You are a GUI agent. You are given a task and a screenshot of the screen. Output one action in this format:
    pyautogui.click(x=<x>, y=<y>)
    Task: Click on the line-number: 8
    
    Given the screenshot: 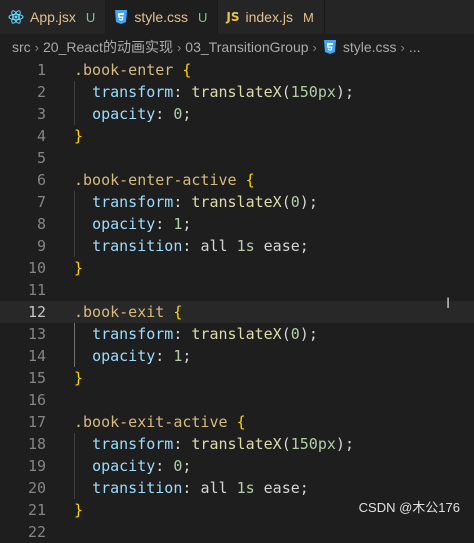 What is the action you would take?
    pyautogui.click(x=41, y=224)
    